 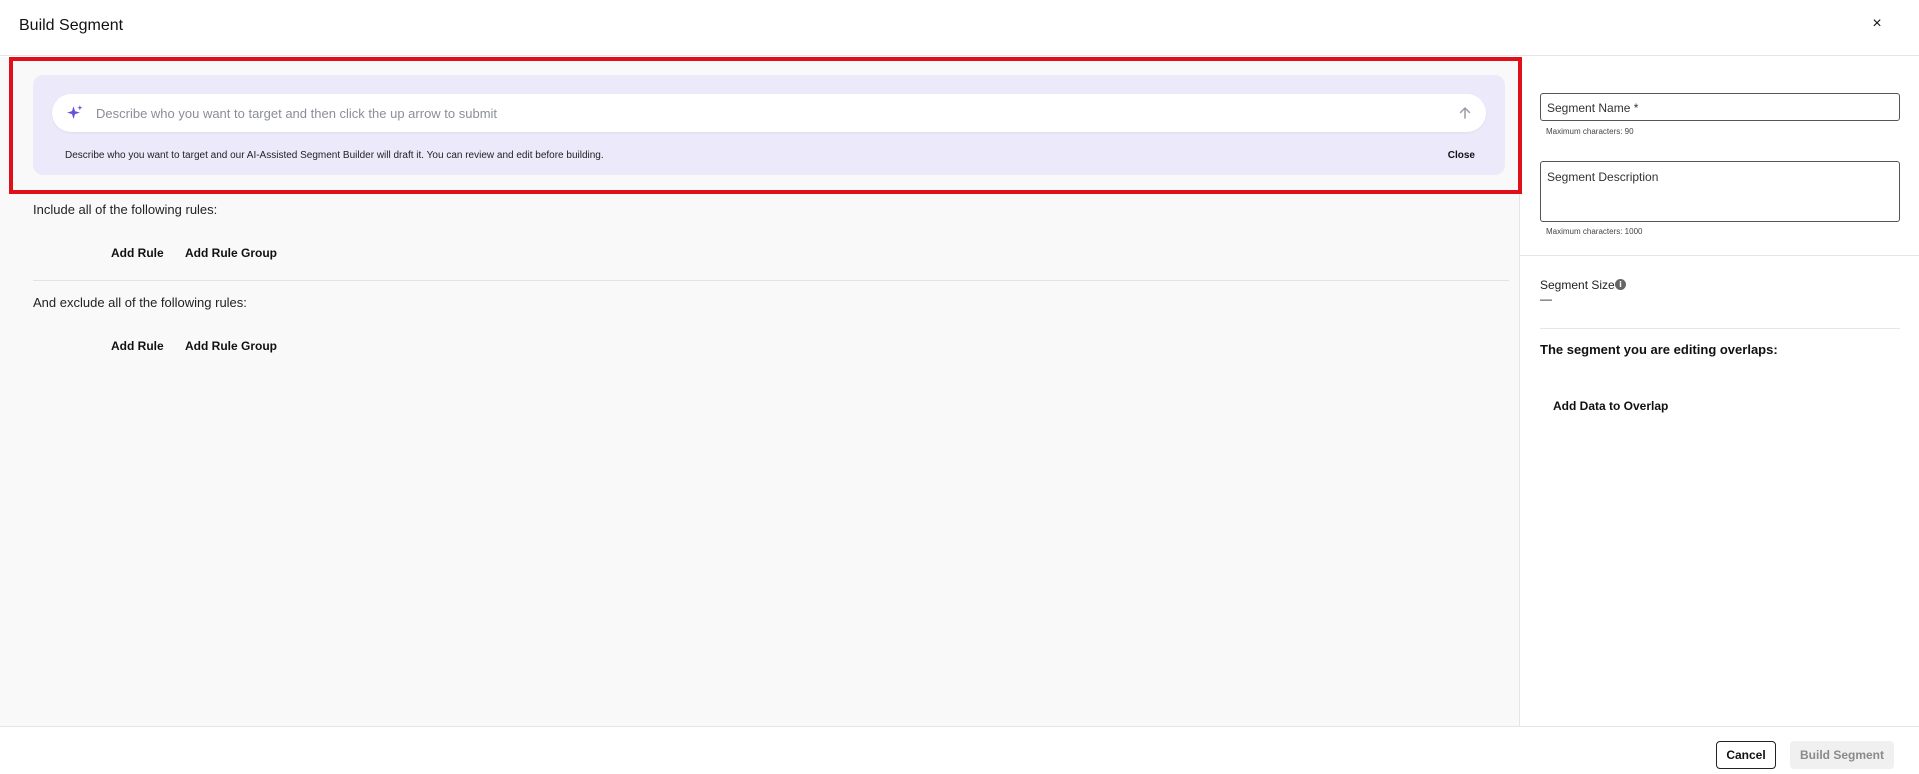 What do you see at coordinates (1877, 24) in the screenshot?
I see `close-icon: ×` at bounding box center [1877, 24].